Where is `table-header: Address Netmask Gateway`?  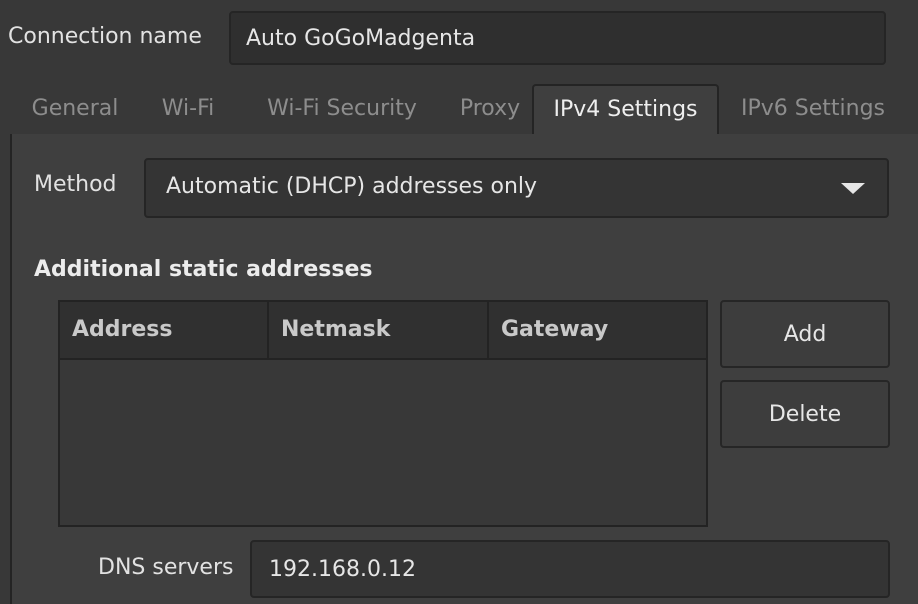 table-header: Address Netmask Gateway is located at coordinates (383, 331).